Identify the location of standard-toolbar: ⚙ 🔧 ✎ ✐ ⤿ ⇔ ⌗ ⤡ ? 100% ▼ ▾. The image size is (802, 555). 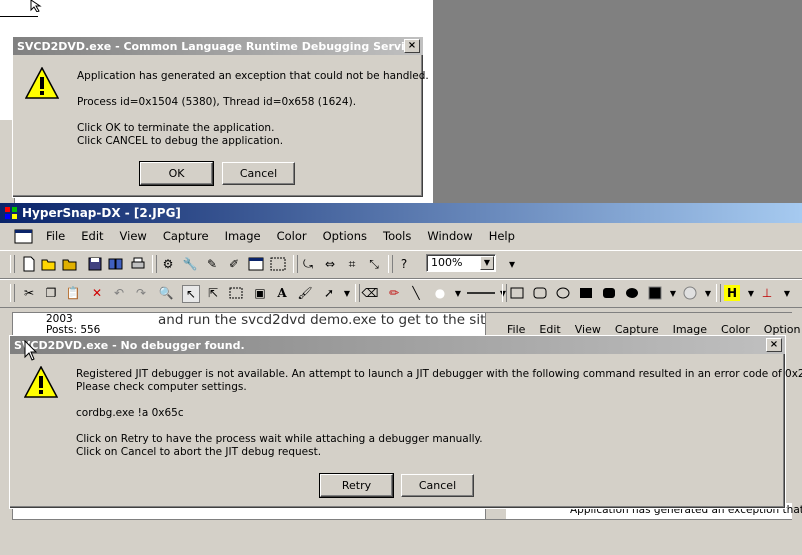
(401, 264).